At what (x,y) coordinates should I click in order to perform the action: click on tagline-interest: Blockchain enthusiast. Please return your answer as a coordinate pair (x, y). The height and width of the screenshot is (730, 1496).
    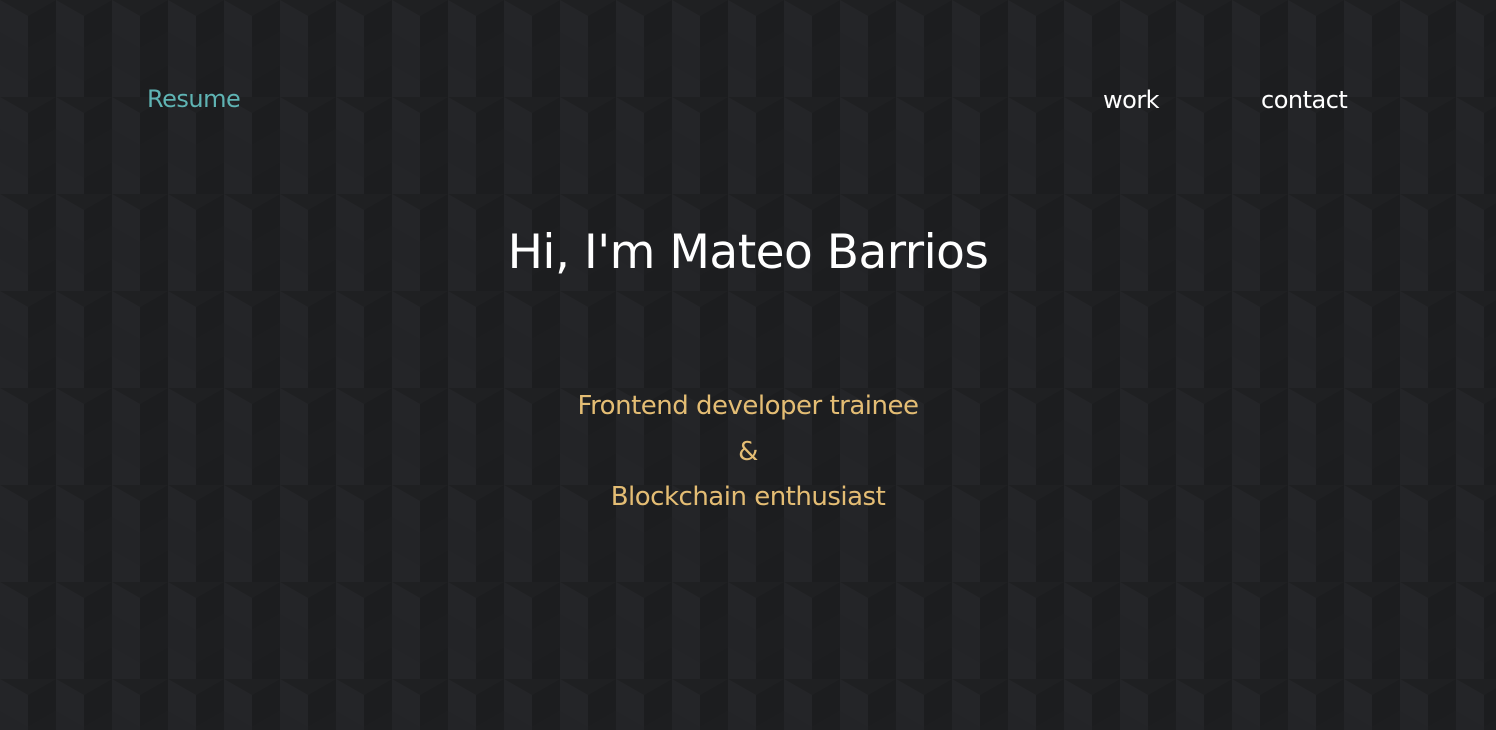
    Looking at the image, I should click on (748, 497).